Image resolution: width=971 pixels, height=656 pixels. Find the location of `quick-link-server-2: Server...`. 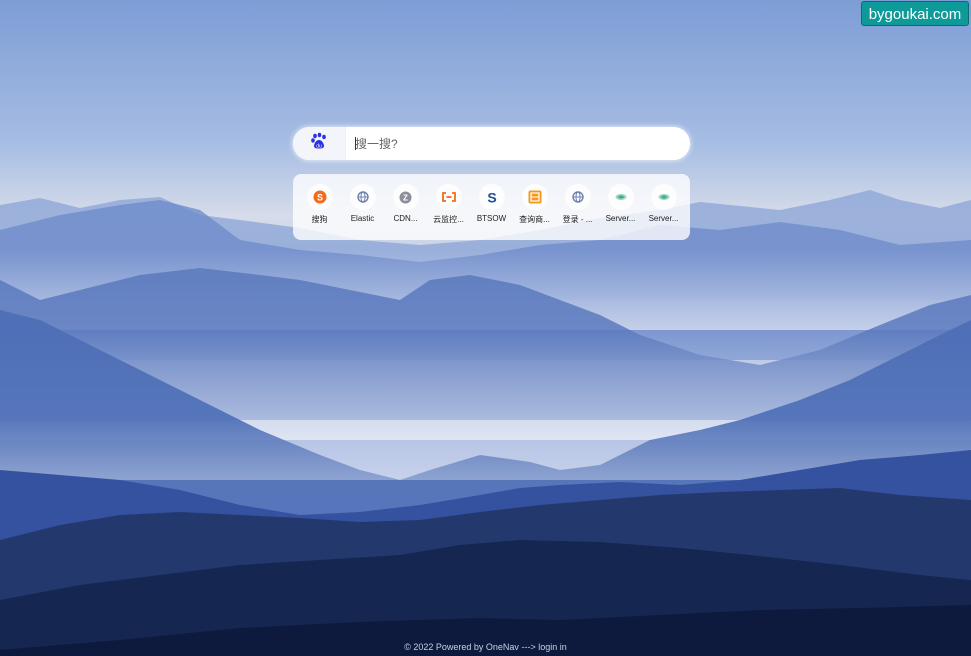

quick-link-server-2: Server... is located at coordinates (663, 212).